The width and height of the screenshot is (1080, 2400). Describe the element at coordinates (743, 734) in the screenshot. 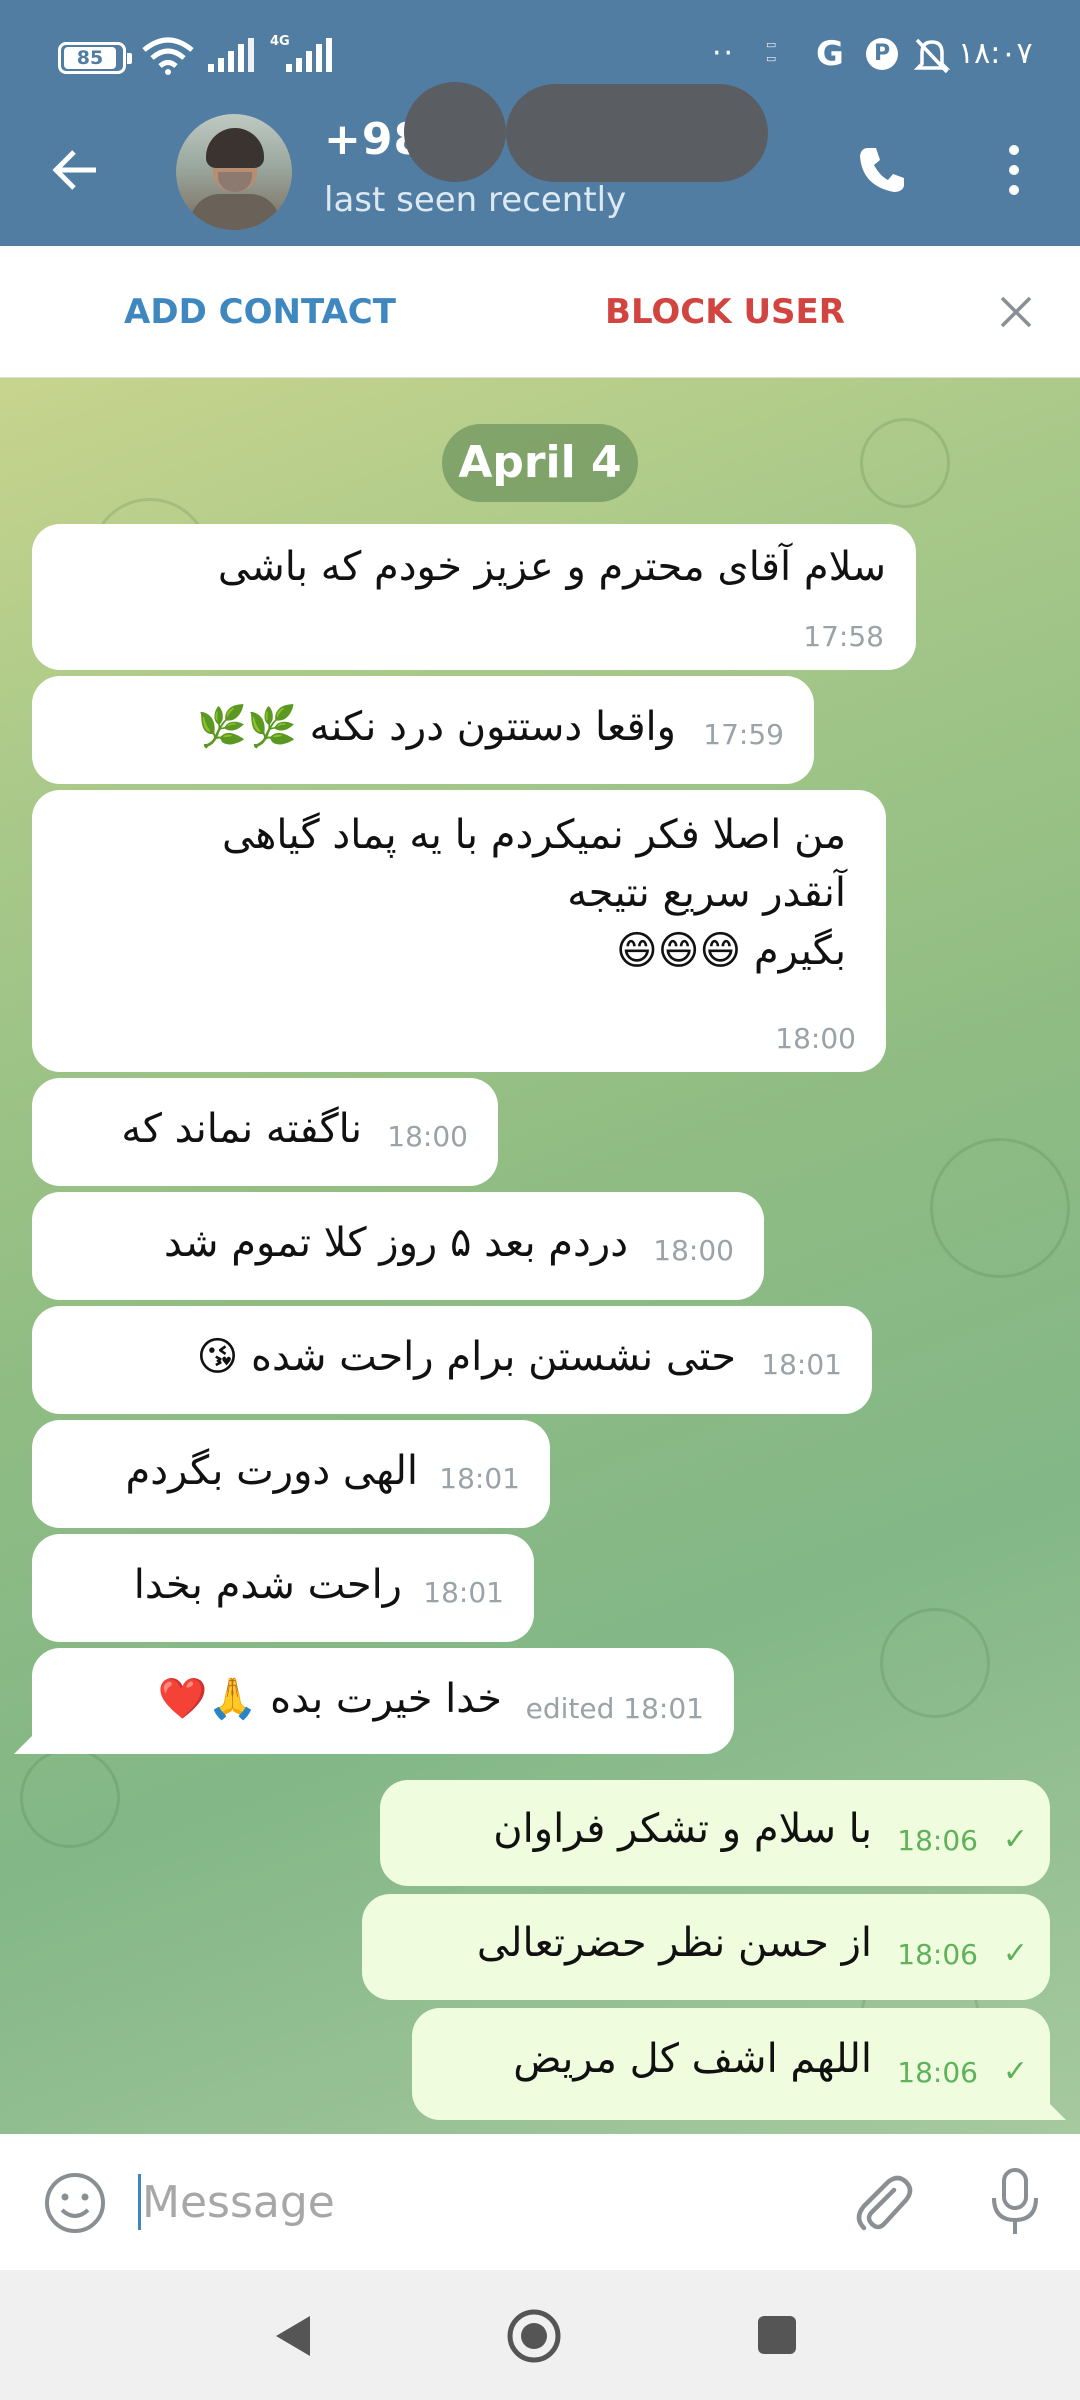

I see `message-time: 17:59` at that location.